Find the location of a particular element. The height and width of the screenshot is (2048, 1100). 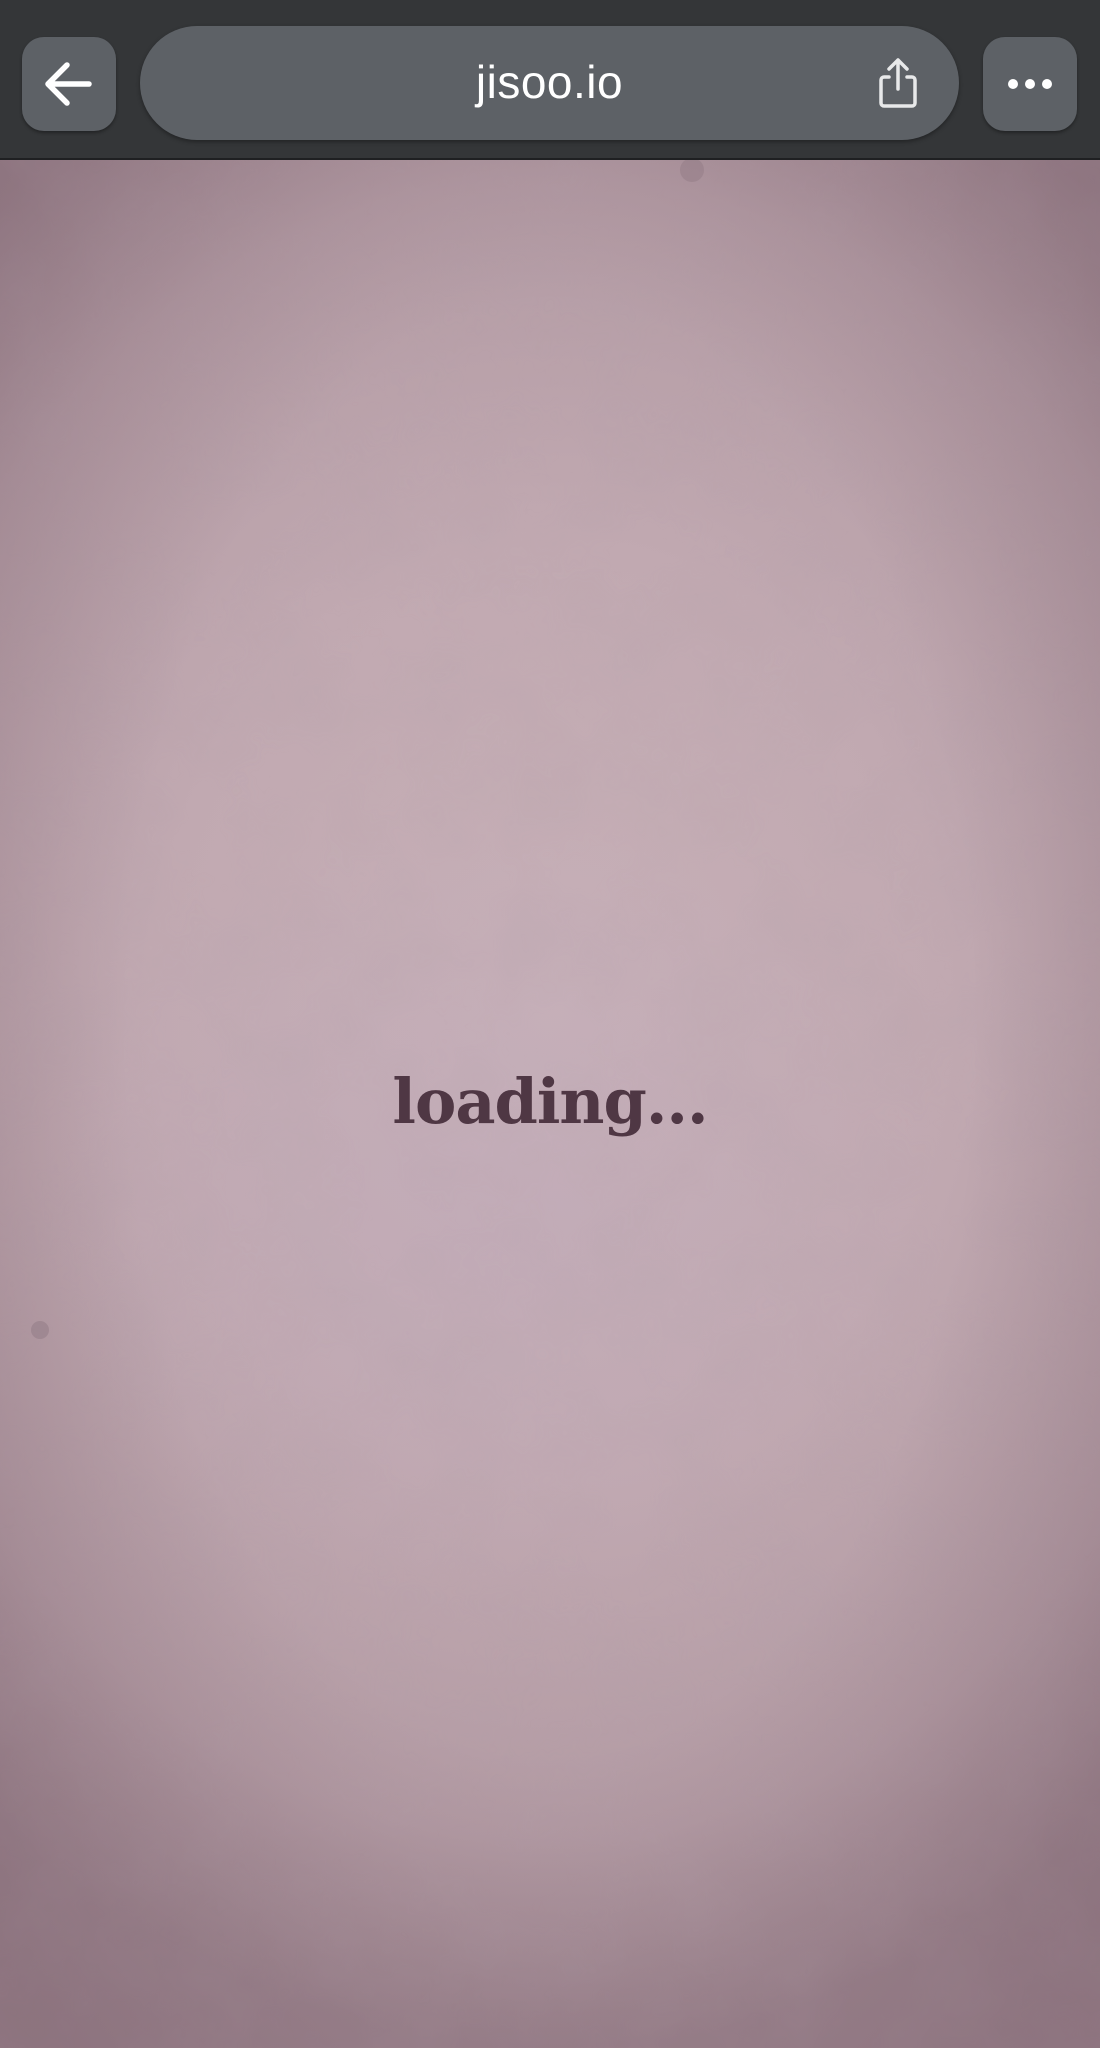

back-button is located at coordinates (69, 84).